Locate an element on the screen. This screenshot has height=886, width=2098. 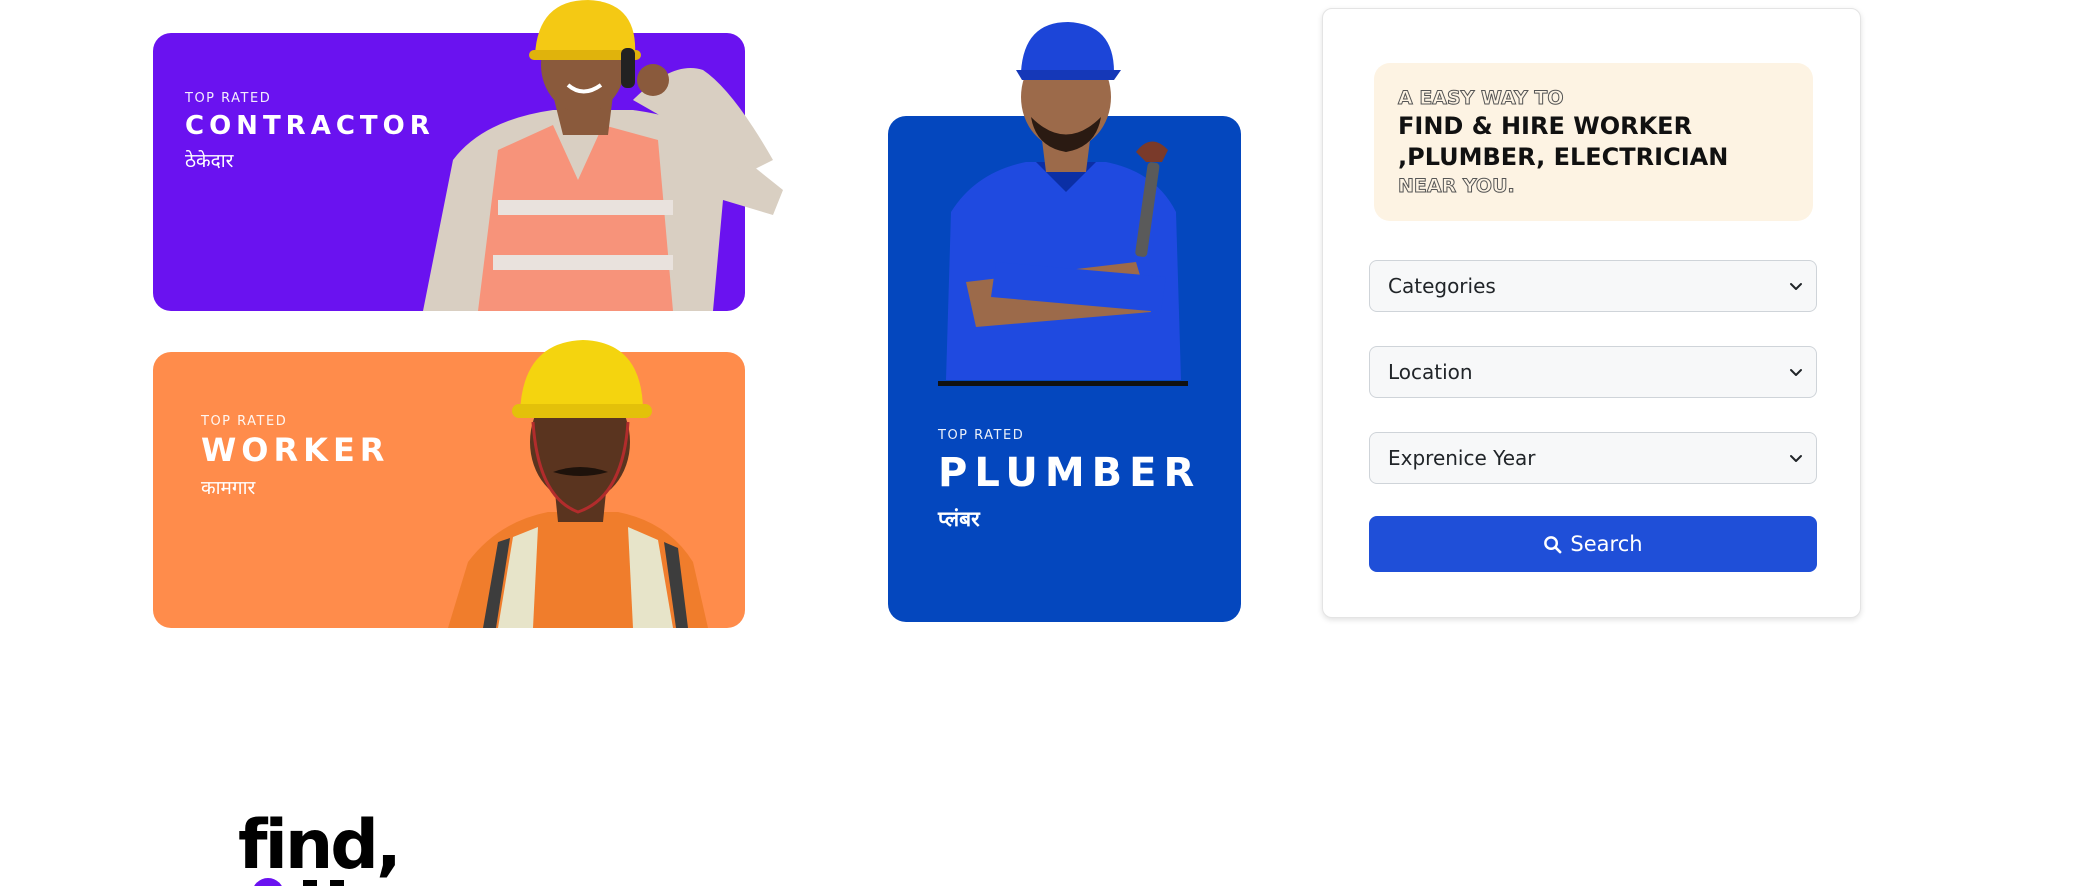
contractor-local-name: ठेकेदार is located at coordinates (209, 160).